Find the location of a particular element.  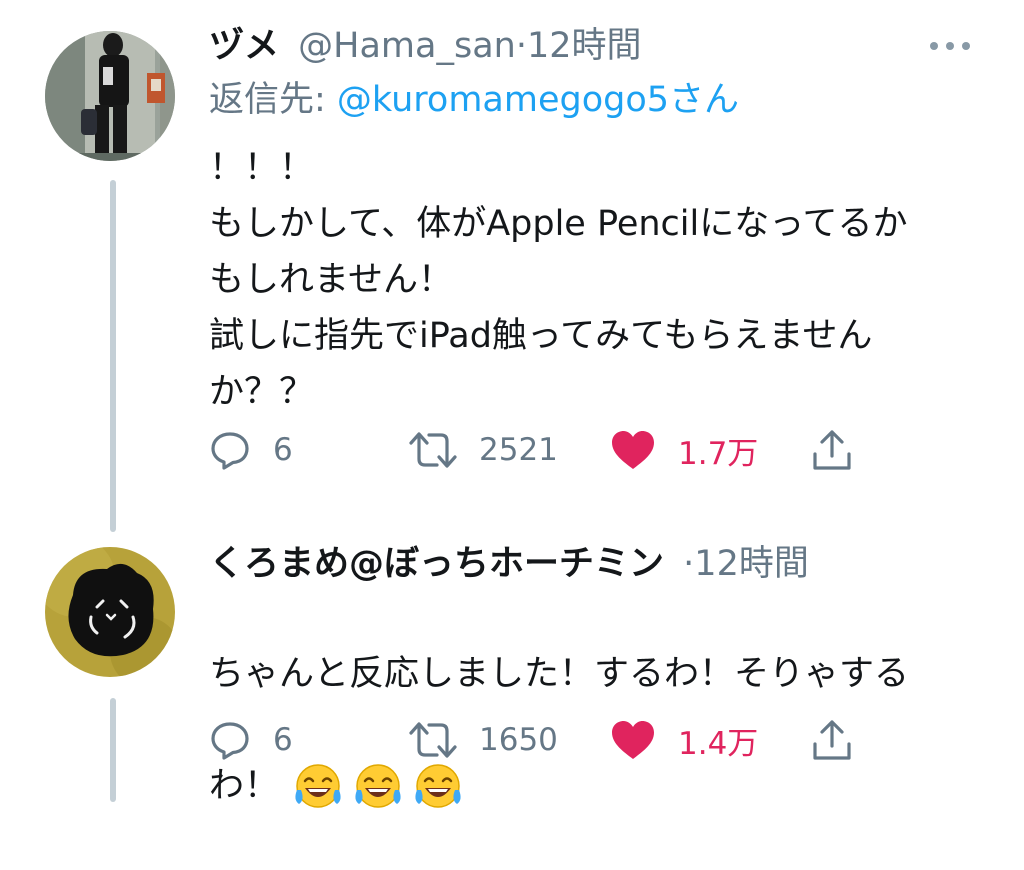

reply-to-line: 返信先: @kuromamegogo5さん is located at coordinates (474, 100).